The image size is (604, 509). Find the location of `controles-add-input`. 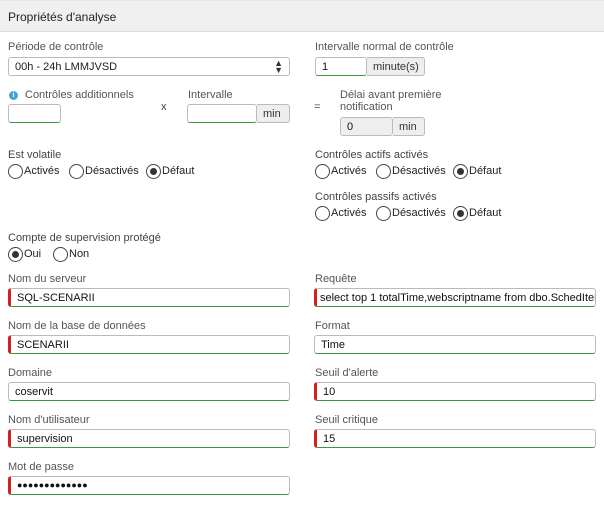

controles-add-input is located at coordinates (34, 113).